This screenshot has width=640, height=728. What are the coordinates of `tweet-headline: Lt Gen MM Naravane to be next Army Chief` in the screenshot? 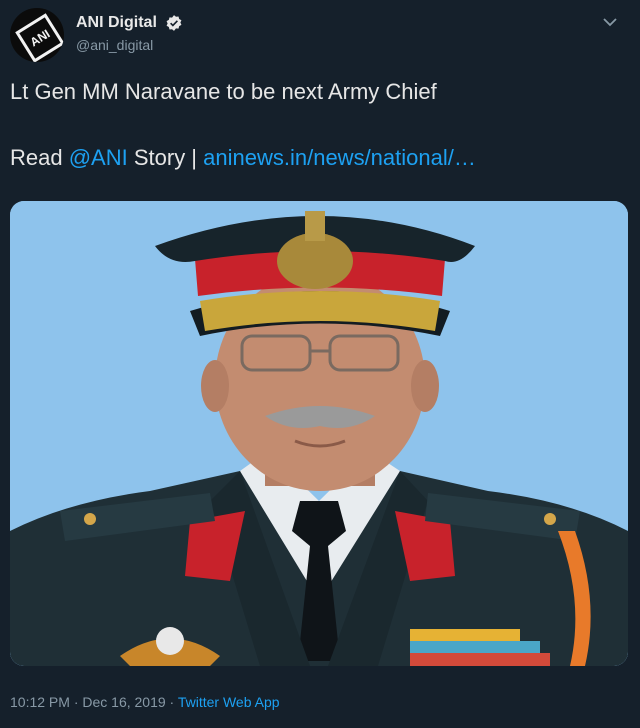 It's located at (223, 91).